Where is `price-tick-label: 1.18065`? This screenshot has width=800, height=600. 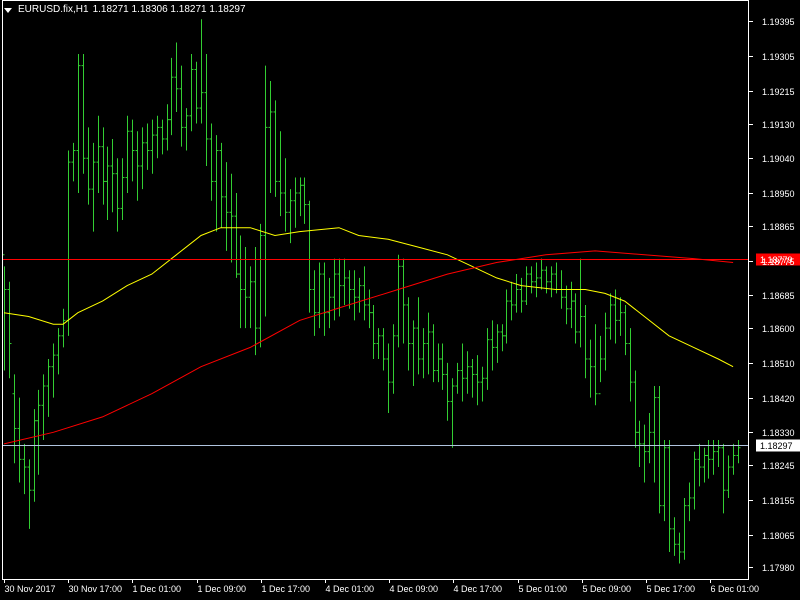 price-tick-label: 1.18065 is located at coordinates (778, 536).